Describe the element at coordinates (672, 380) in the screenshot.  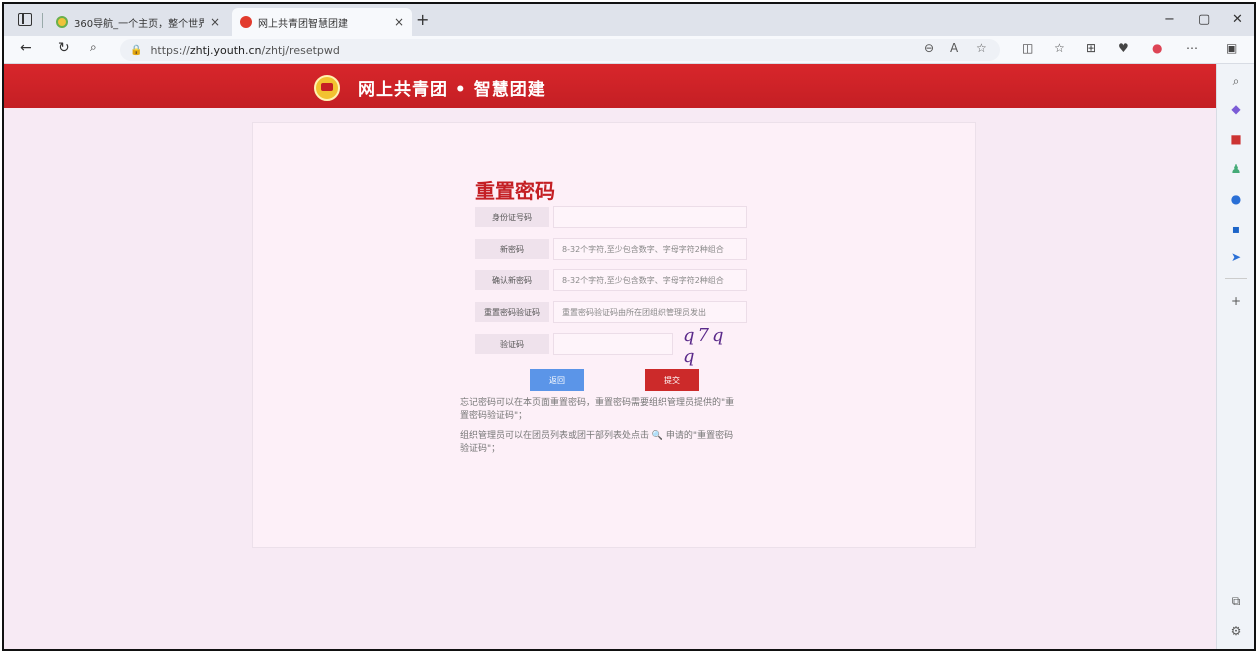
I see `submit-button: 提交` at that location.